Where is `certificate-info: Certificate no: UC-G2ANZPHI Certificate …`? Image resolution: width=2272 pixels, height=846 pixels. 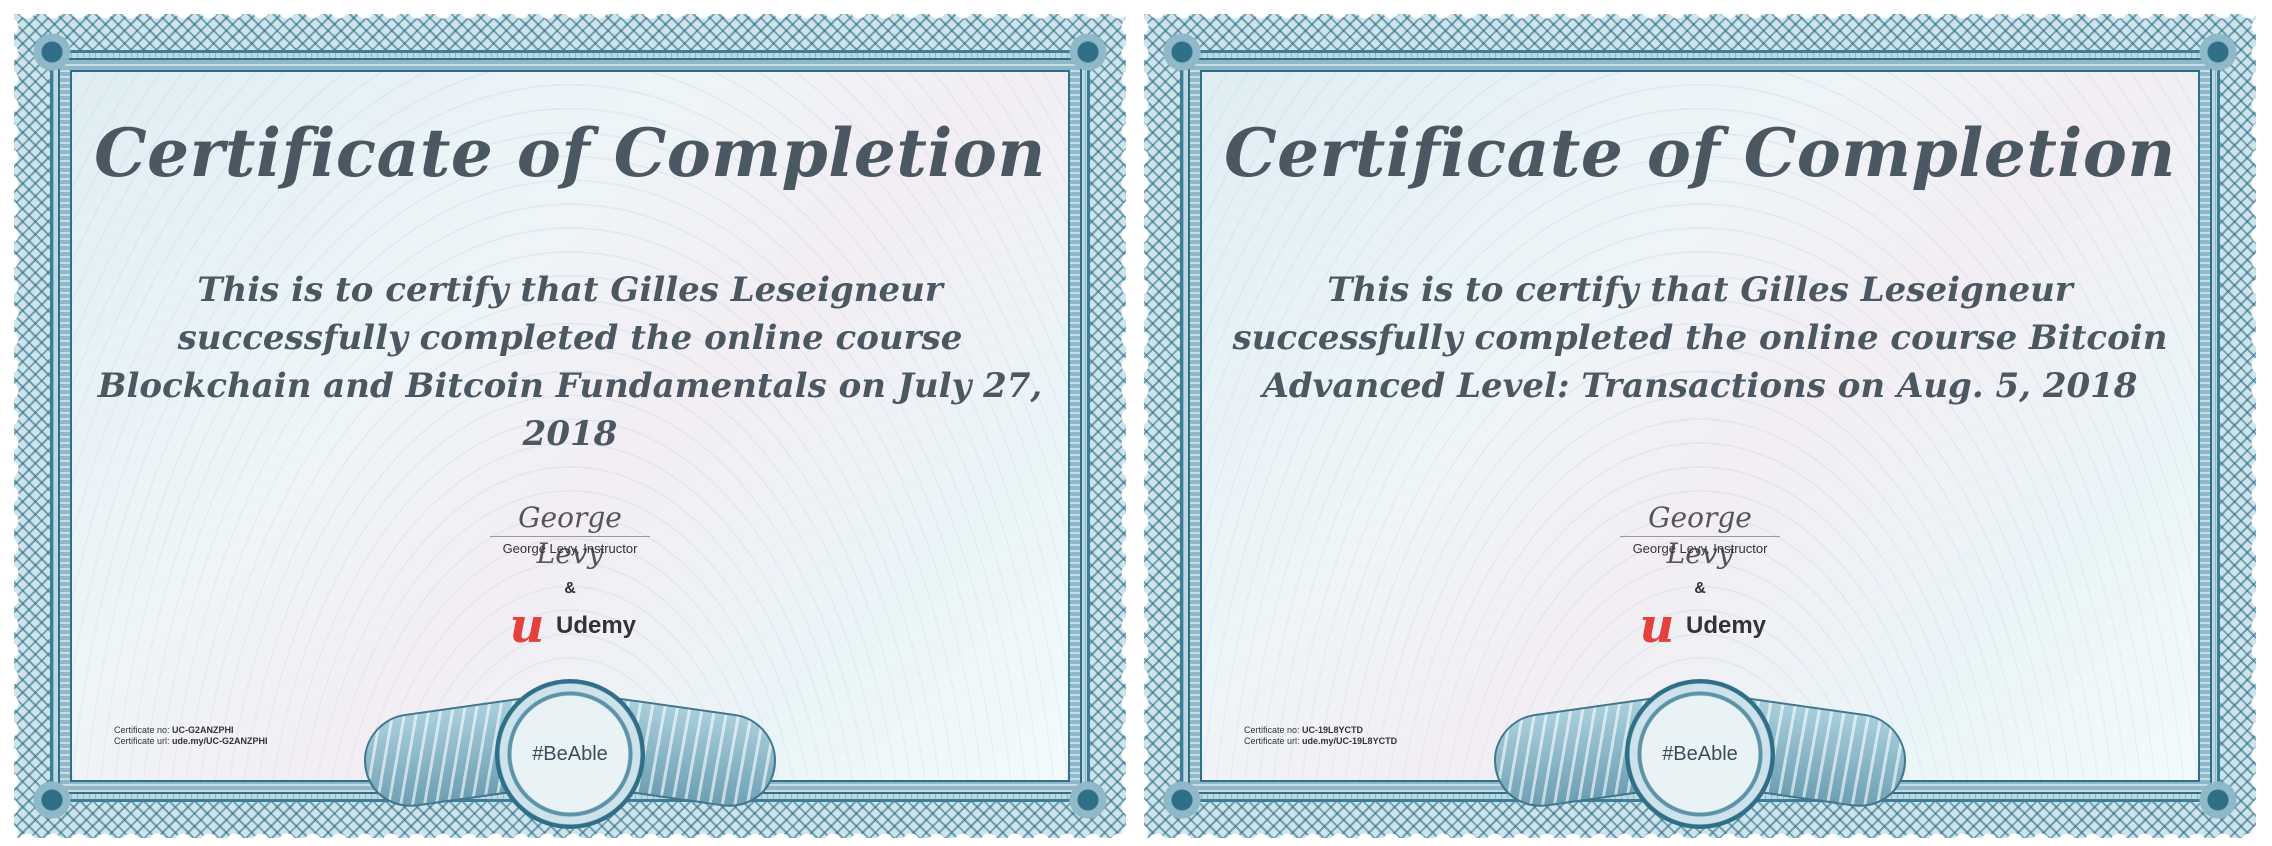
certificate-info: Certificate no: UC-G2ANZPHI Certificate … is located at coordinates (191, 736).